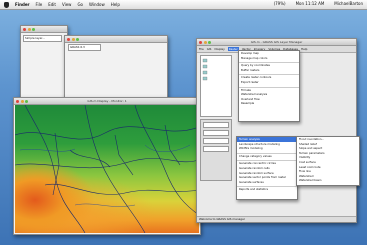 This screenshot has width=367, height=245. What do you see at coordinates (267, 189) in the screenshot?
I see `submenu-item: Reports and statistics` at bounding box center [267, 189].